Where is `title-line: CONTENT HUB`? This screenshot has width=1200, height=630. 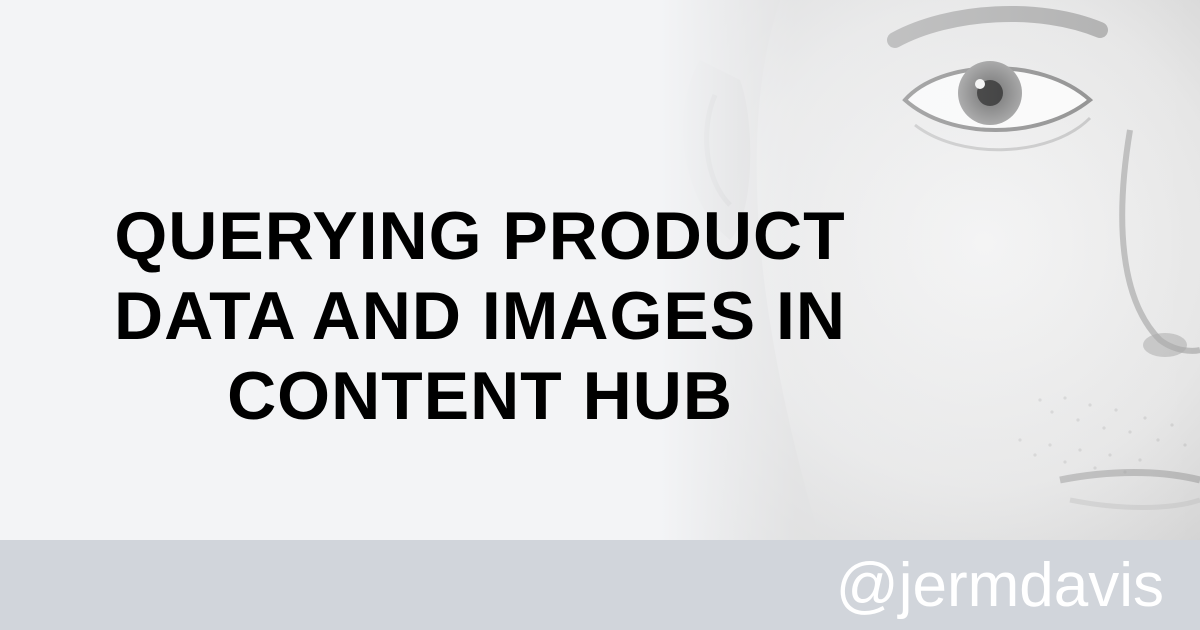
title-line: CONTENT HUB is located at coordinates (480, 396).